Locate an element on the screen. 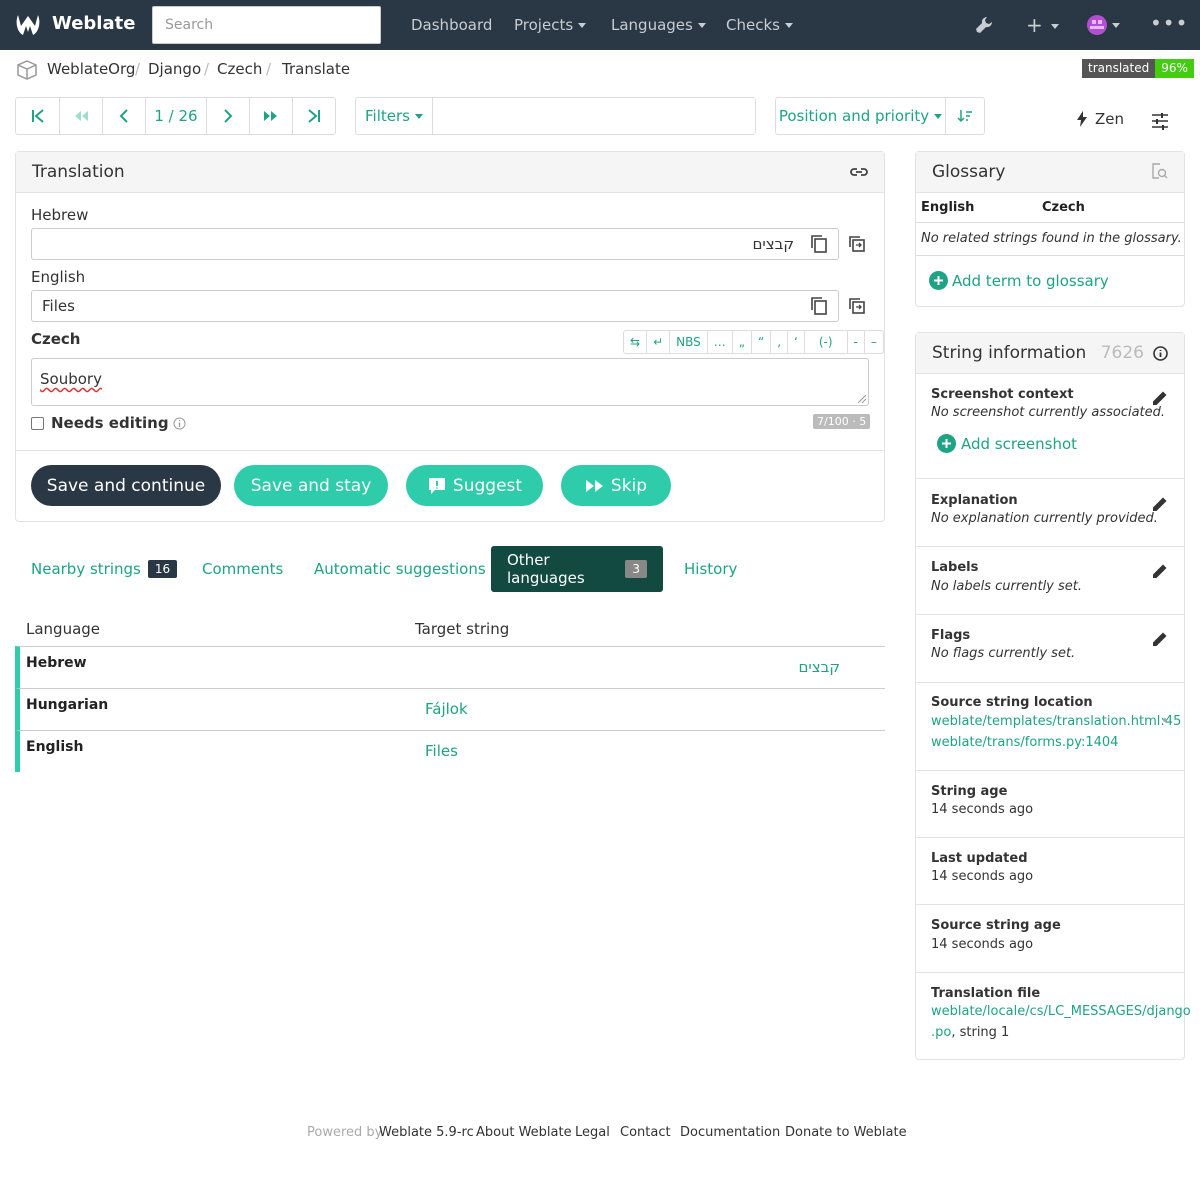  next-page-button is located at coordinates (271, 116).